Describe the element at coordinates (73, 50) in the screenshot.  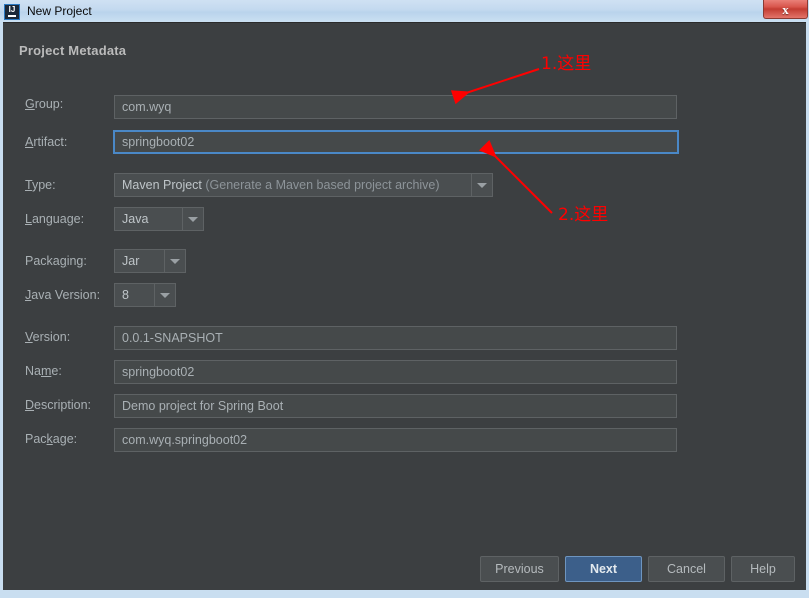
I see `page-title: Project Metadata` at that location.